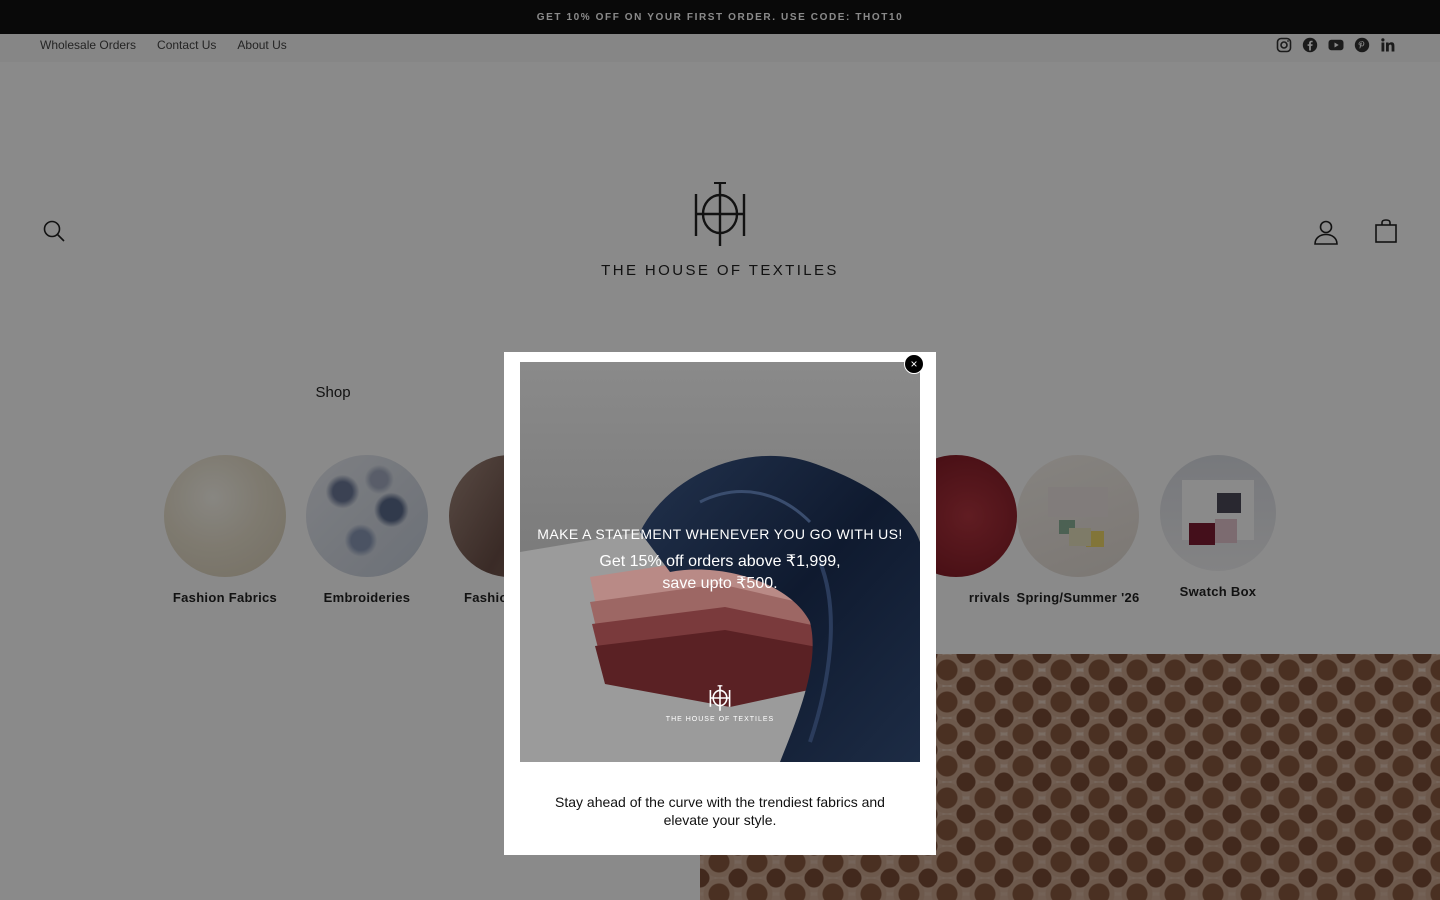 The height and width of the screenshot is (900, 1440). What do you see at coordinates (720, 583) in the screenshot?
I see `popup-offer-line-2: save upto ₹500.` at bounding box center [720, 583].